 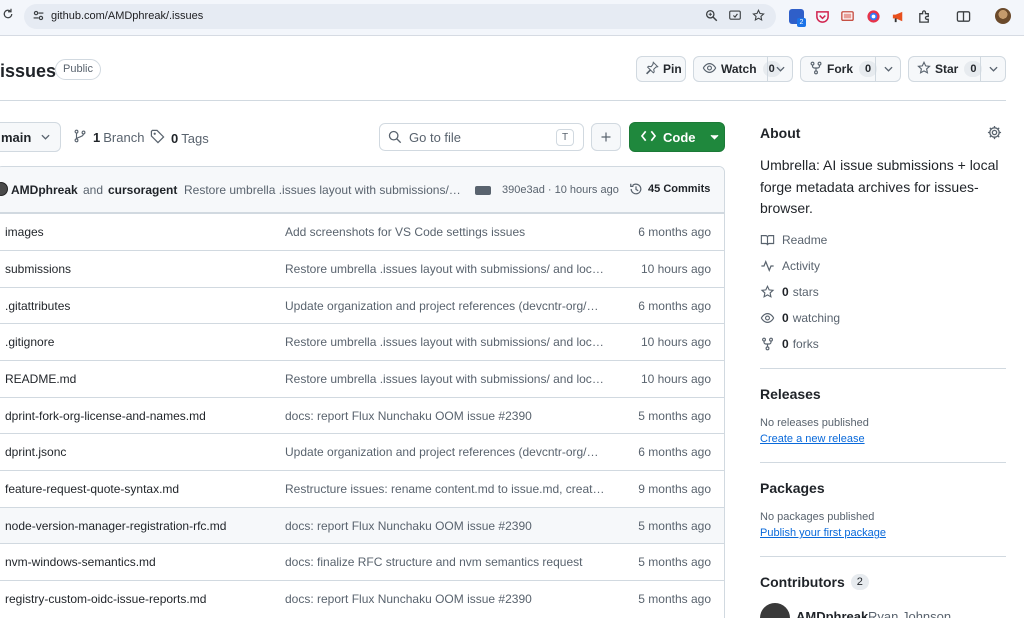 What do you see at coordinates (759, 16) in the screenshot?
I see `bookmark-star-icon` at bounding box center [759, 16].